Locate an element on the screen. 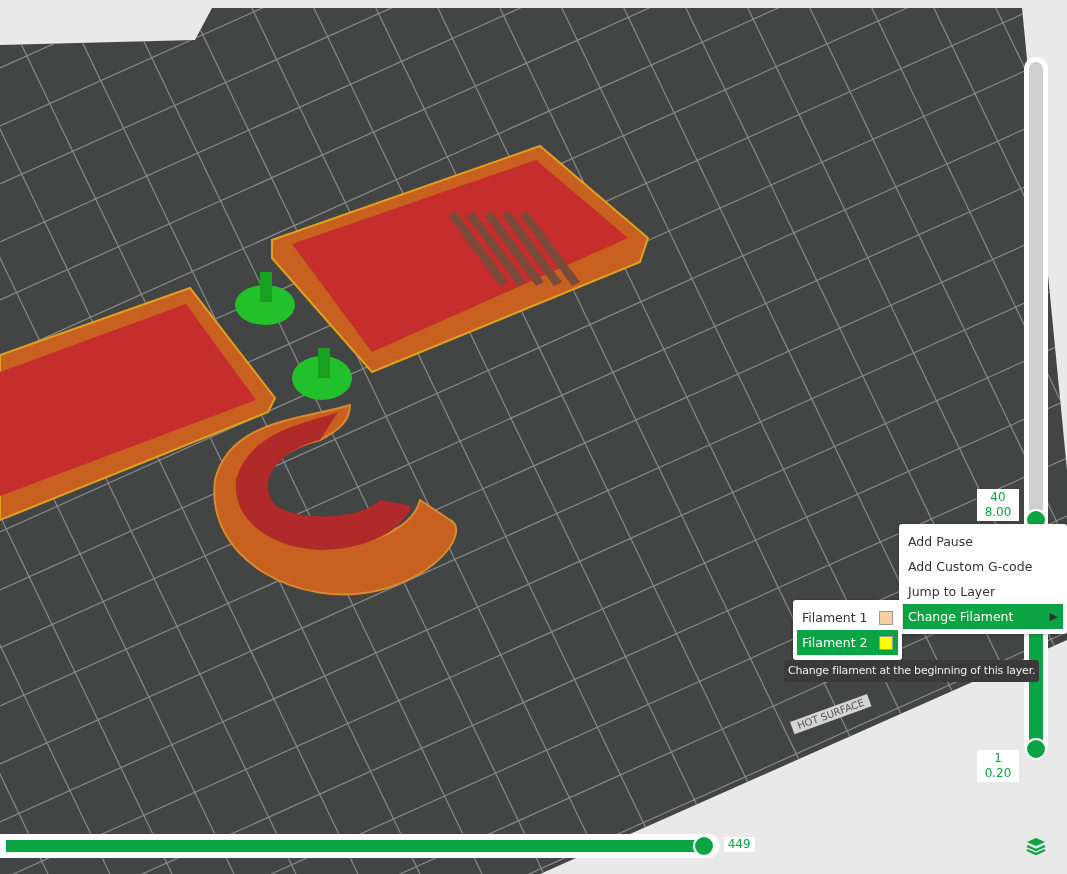 This screenshot has height=874, width=1067. menu-item-label: Change Filament is located at coordinates (961, 616).